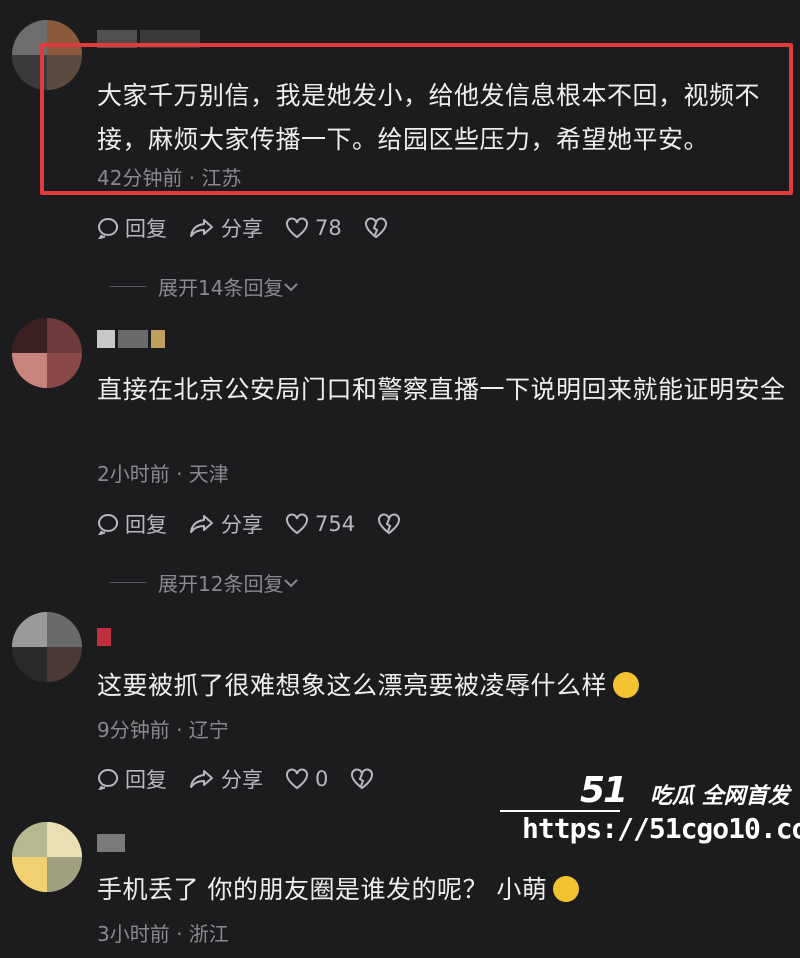  What do you see at coordinates (163, 730) in the screenshot?
I see `comment-meta: 9分钟前 · 辽宁` at bounding box center [163, 730].